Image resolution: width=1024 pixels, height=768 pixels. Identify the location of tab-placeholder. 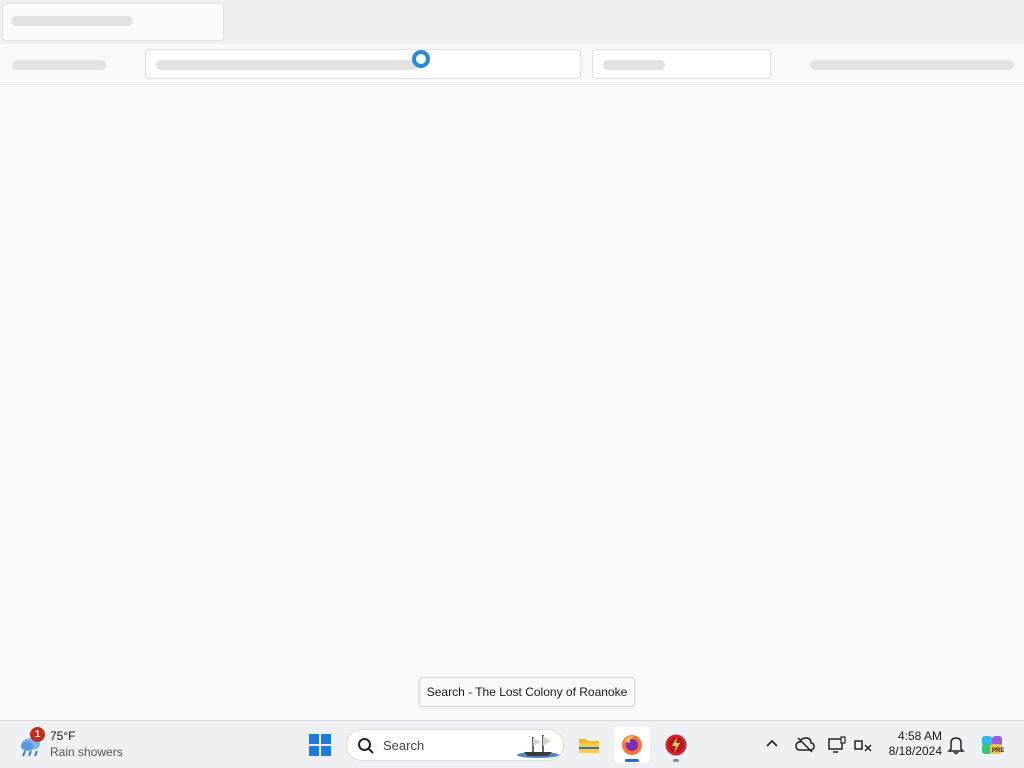
(113, 22).